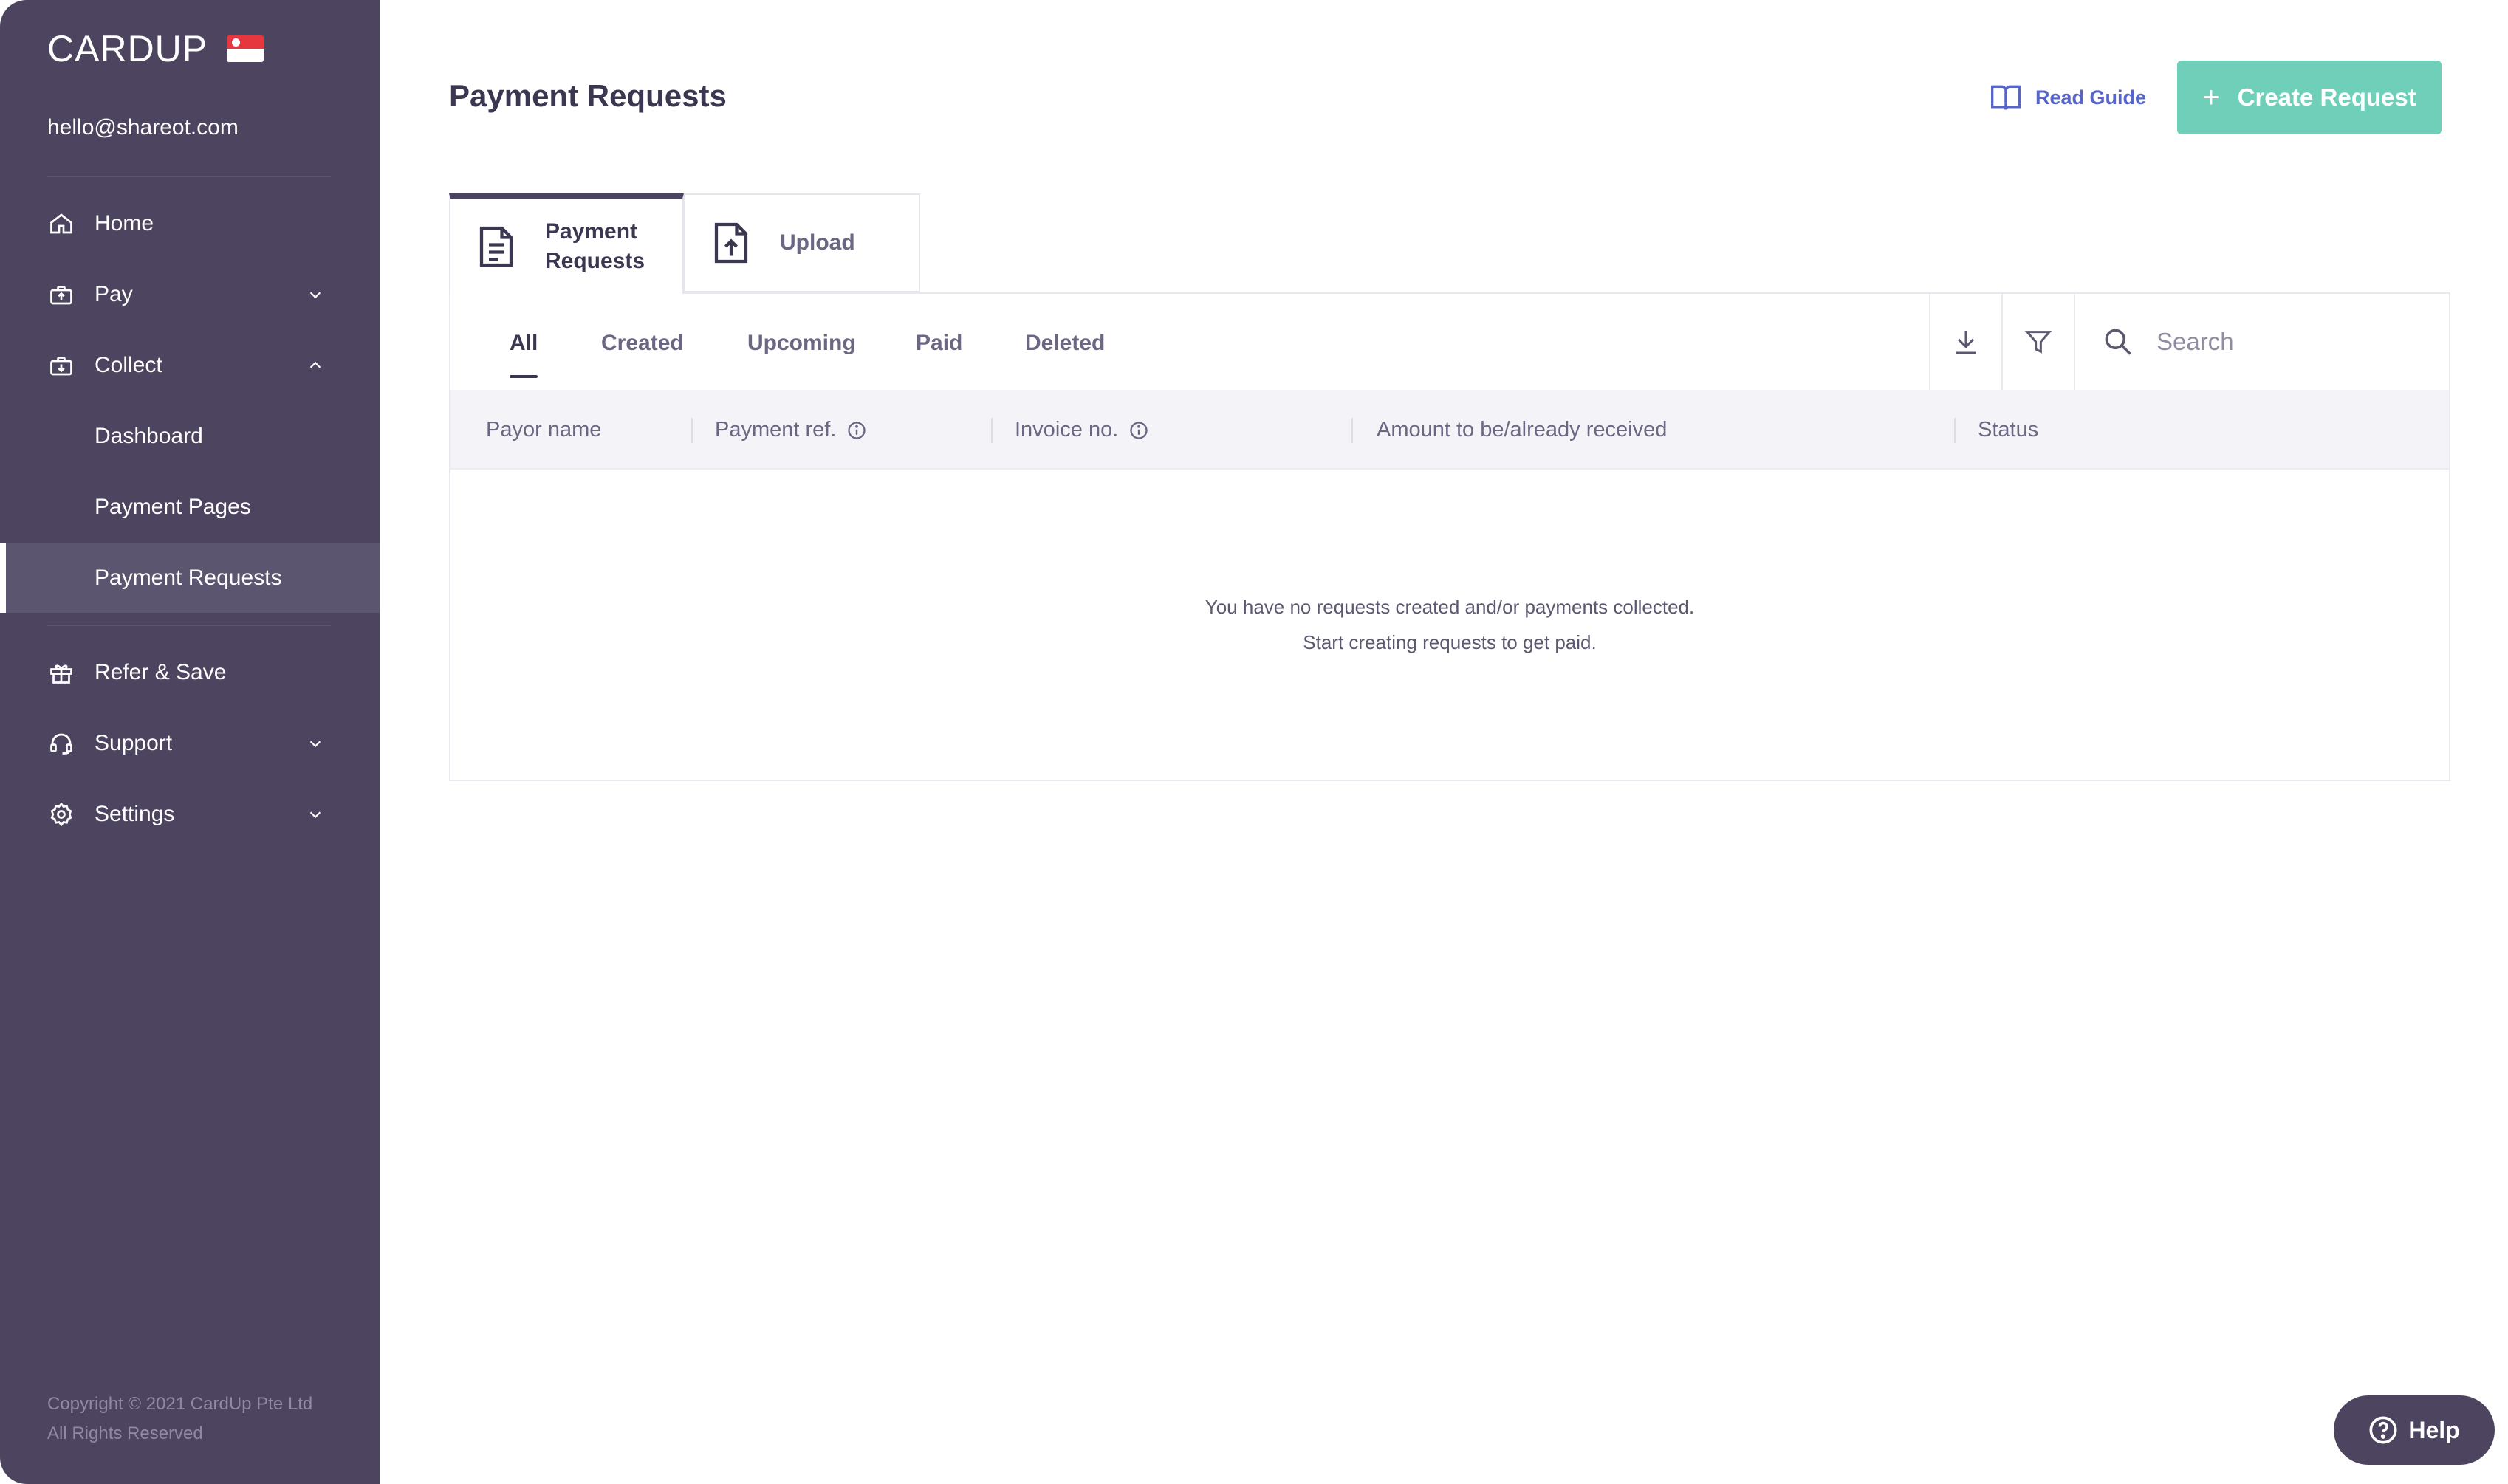  What do you see at coordinates (733, 243) in the screenshot?
I see `upload-file-icon` at bounding box center [733, 243].